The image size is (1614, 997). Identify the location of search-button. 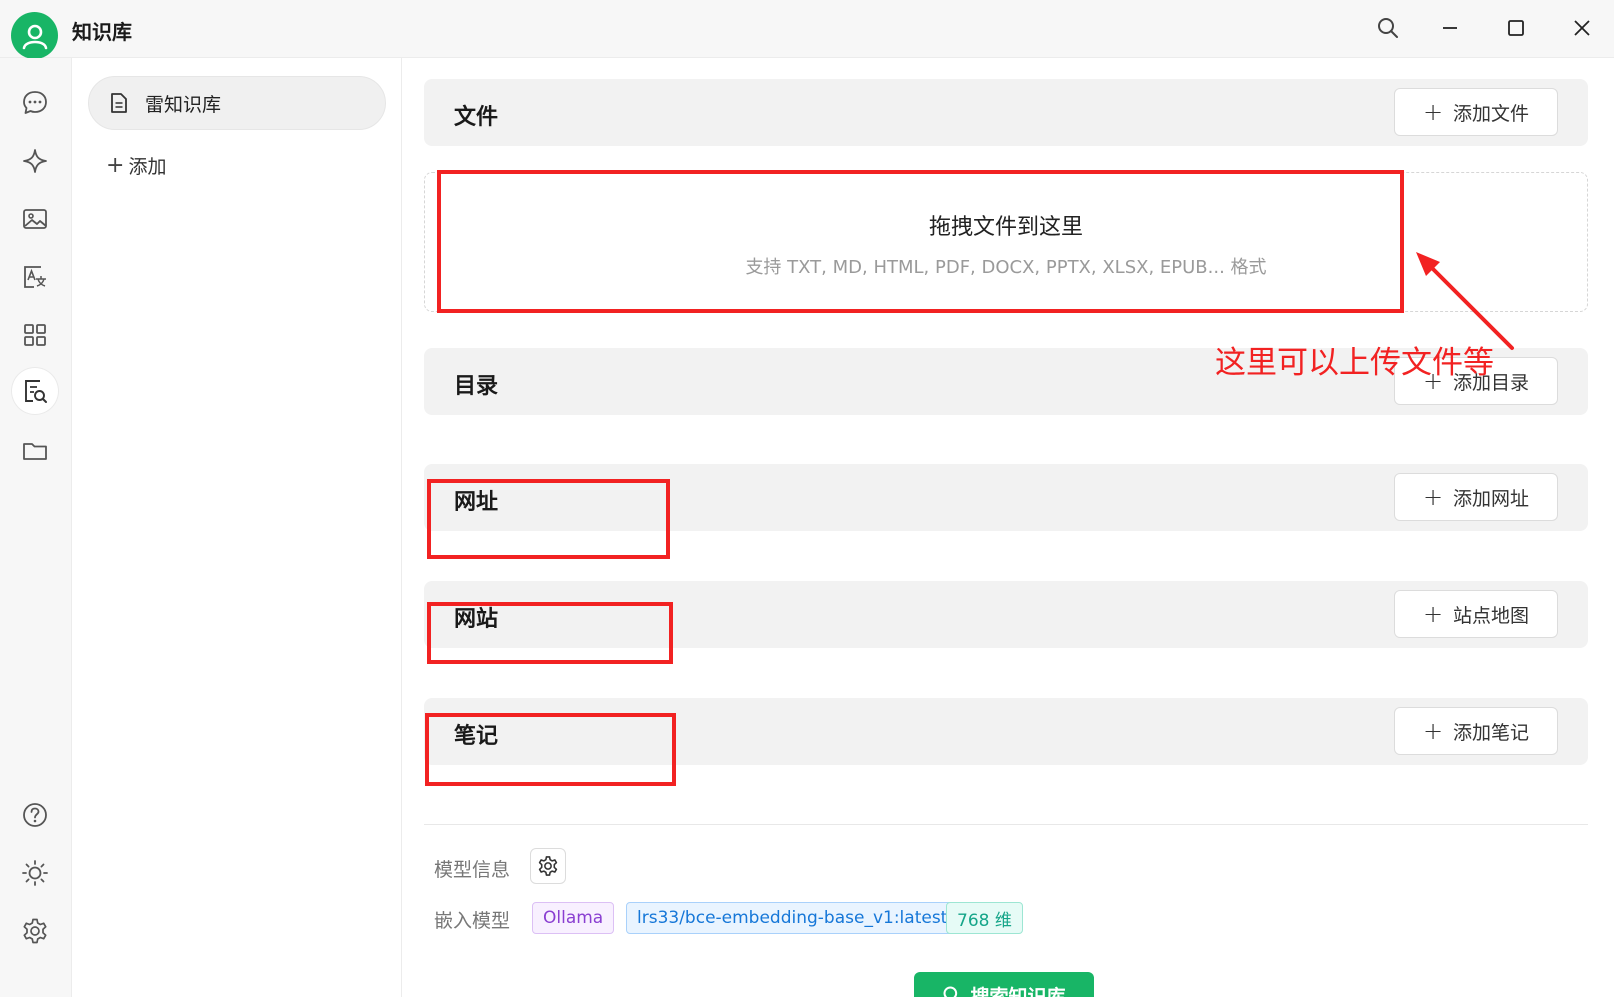
(1388, 28).